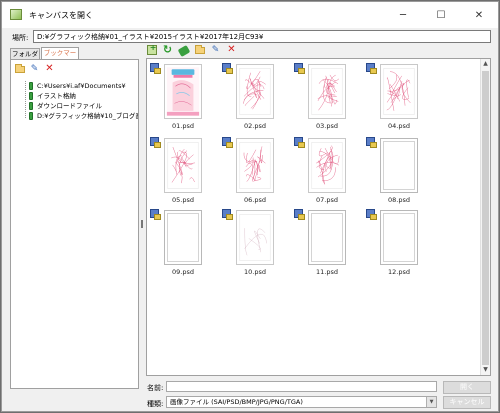  I want to click on window-title: キャンバスを開く, so click(61, 15).